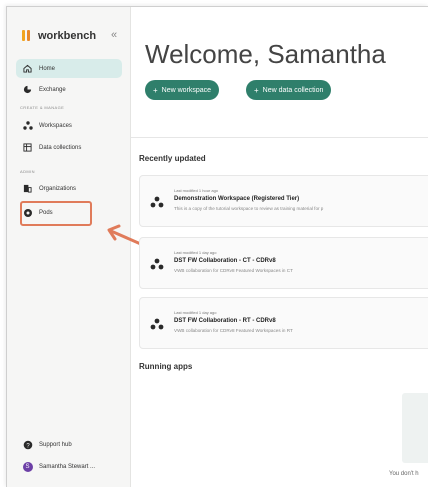 The image size is (428, 487). What do you see at coordinates (293, 90) in the screenshot?
I see `new-data-collection-label: New data collection` at bounding box center [293, 90].